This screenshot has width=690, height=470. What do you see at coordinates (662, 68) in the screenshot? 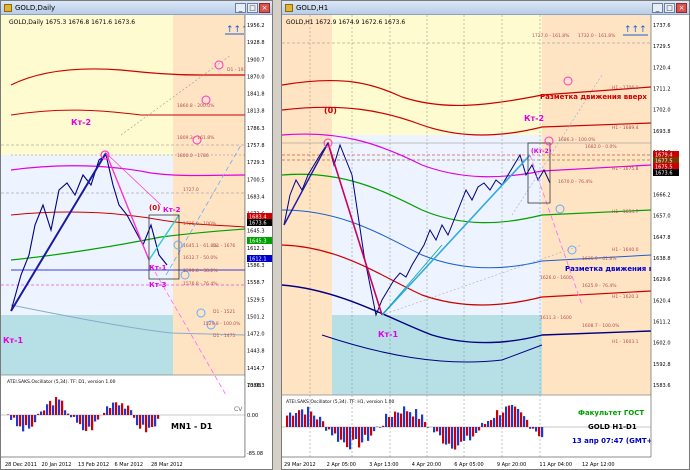
I see `price-axis-label: 1720.4` at bounding box center [662, 68].